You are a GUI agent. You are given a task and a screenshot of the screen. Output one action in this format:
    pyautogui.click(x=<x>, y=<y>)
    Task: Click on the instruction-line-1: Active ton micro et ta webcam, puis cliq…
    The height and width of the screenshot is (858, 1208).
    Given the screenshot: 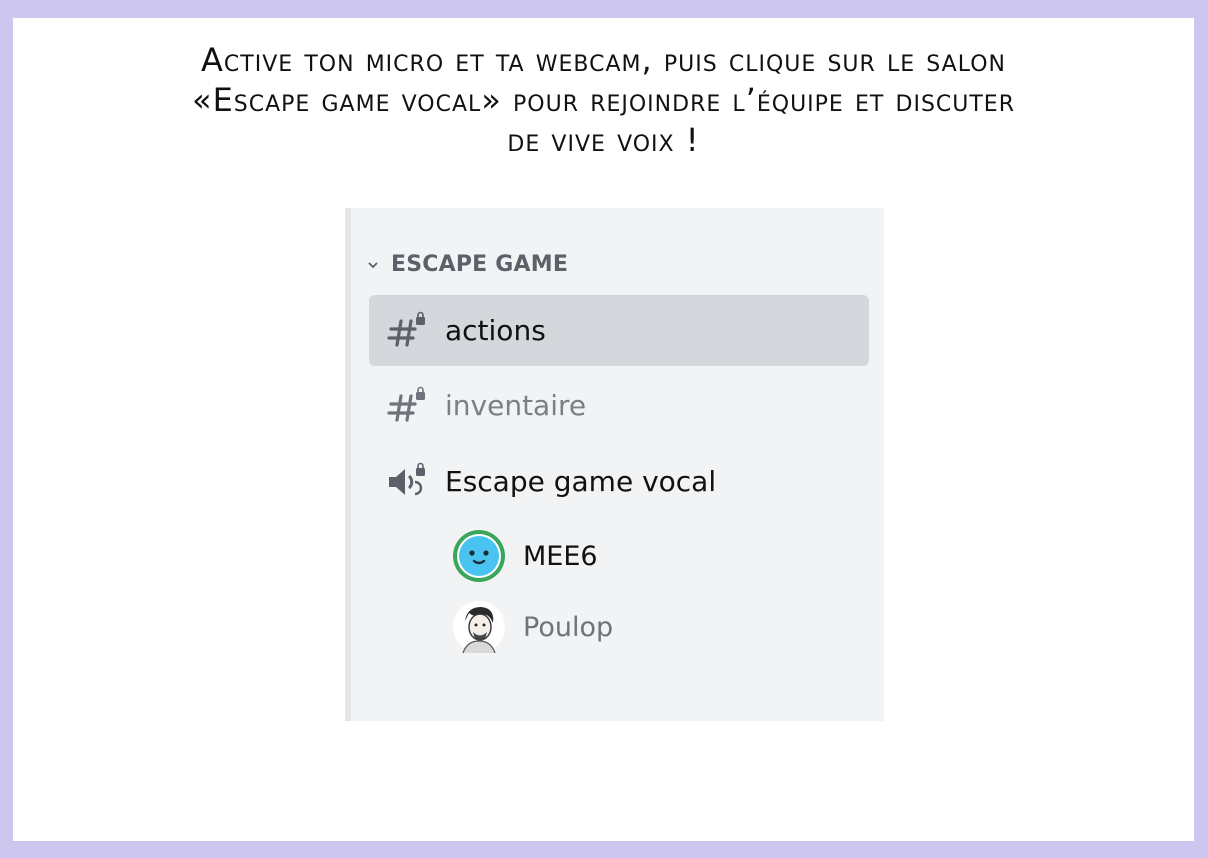 What is the action you would take?
    pyautogui.click(x=603, y=60)
    